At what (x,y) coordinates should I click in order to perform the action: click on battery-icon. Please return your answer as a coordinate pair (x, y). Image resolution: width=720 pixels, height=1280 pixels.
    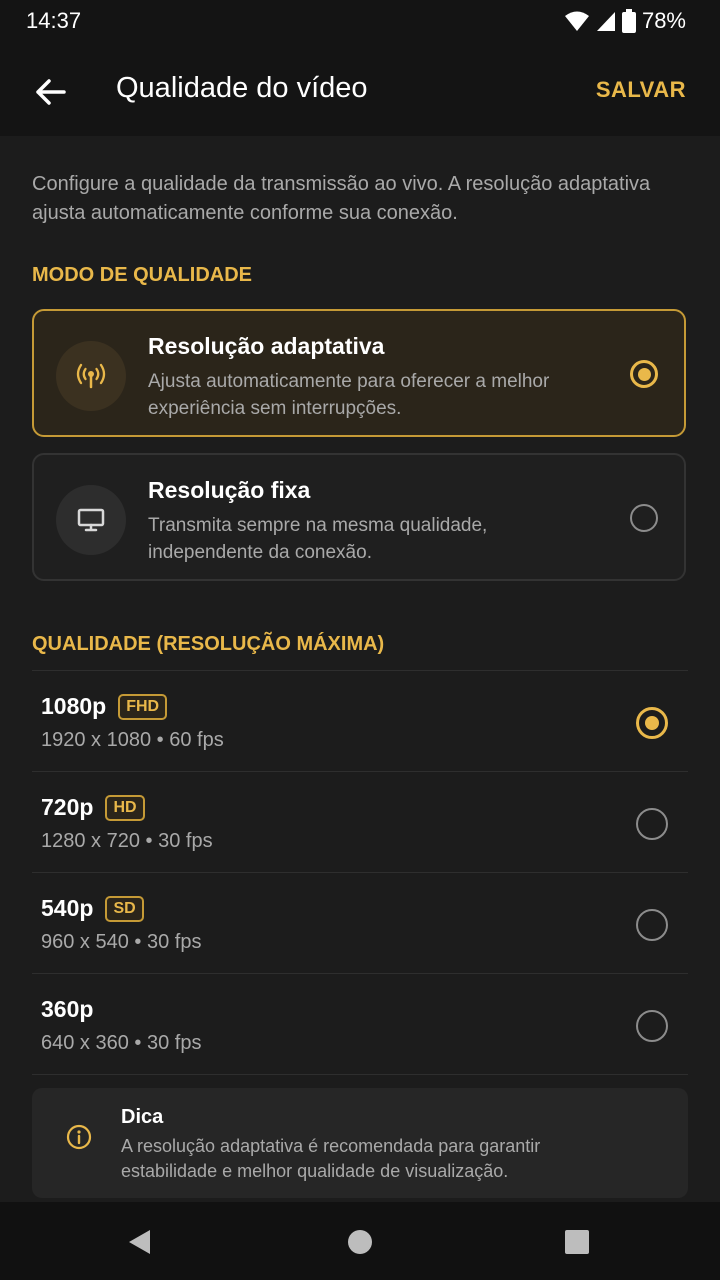
    Looking at the image, I should click on (628, 21).